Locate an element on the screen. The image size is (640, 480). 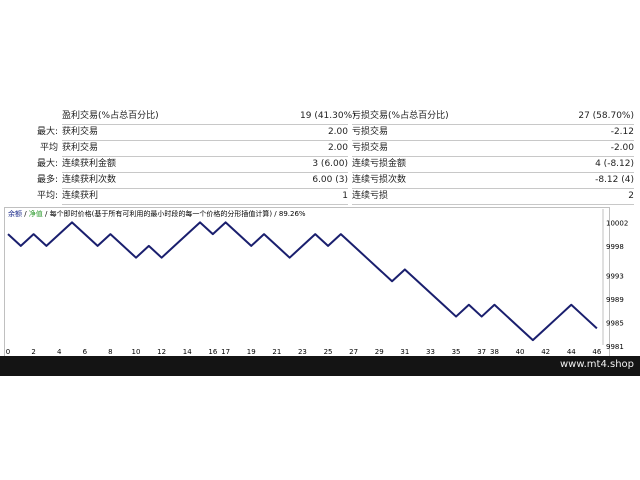
x-tick-label: 40 is located at coordinates (520, 352).